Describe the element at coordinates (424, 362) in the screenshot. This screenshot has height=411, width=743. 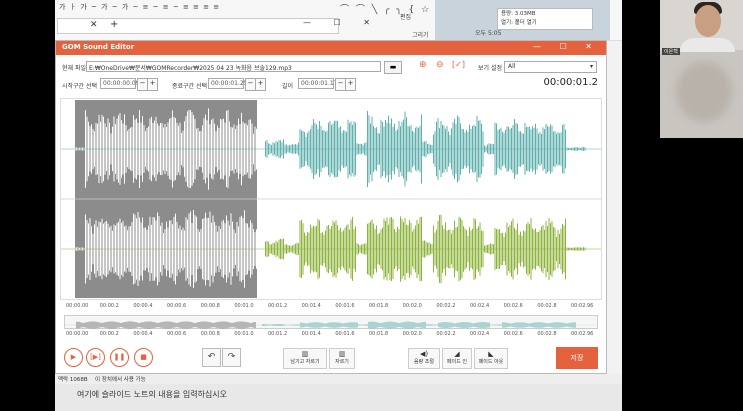
I see `volume-label: 음량 조절` at that location.